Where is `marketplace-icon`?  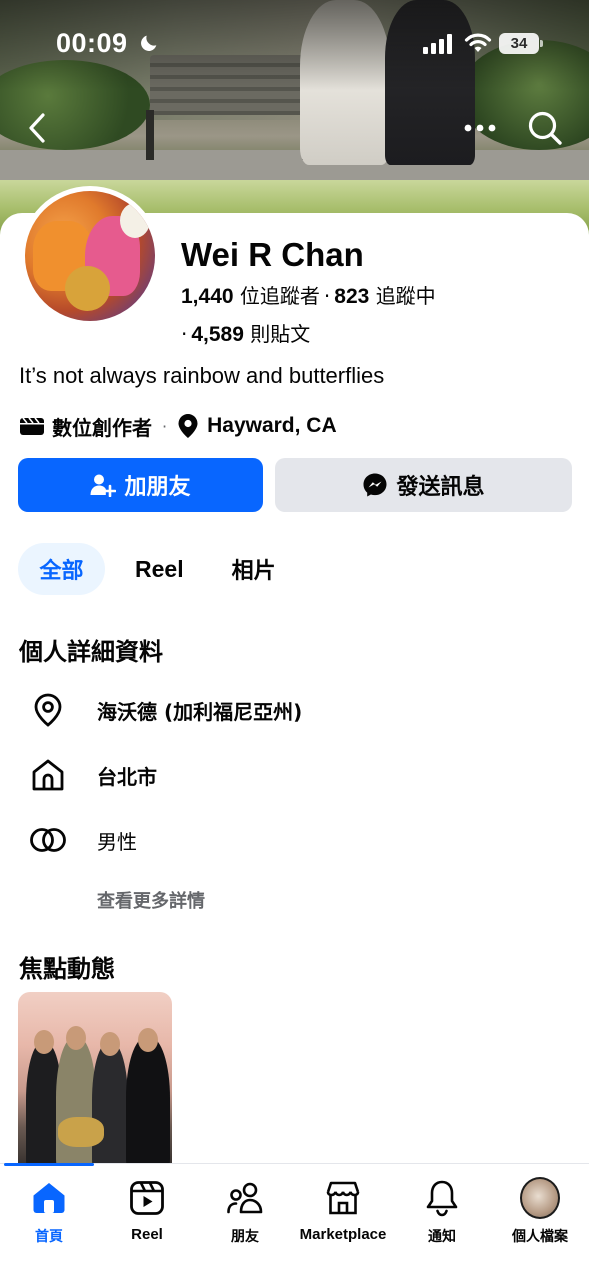
marketplace-icon is located at coordinates (343, 1198).